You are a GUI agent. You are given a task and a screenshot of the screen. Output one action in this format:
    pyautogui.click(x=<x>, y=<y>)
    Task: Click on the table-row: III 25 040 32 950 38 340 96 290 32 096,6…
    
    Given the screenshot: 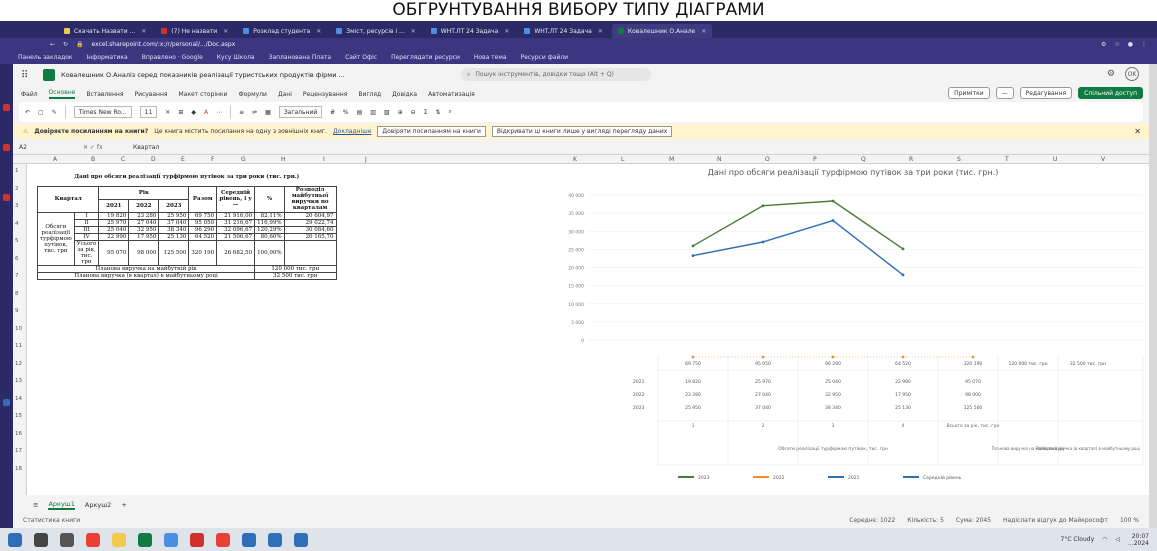 What is the action you would take?
    pyautogui.click(x=187, y=229)
    